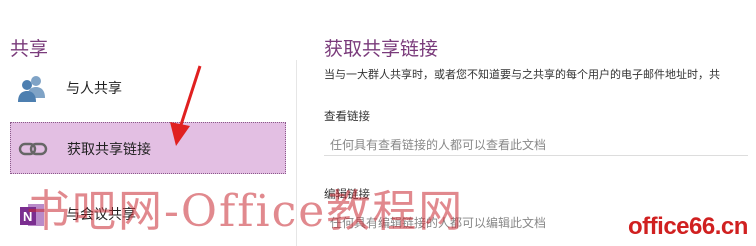 The height and width of the screenshot is (246, 756). I want to click on page-title: 获取共享链接, so click(381, 49).